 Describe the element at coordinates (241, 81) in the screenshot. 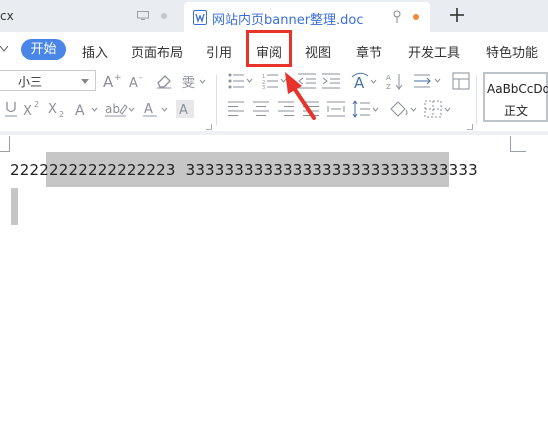

I see `bullet-list-icon` at that location.